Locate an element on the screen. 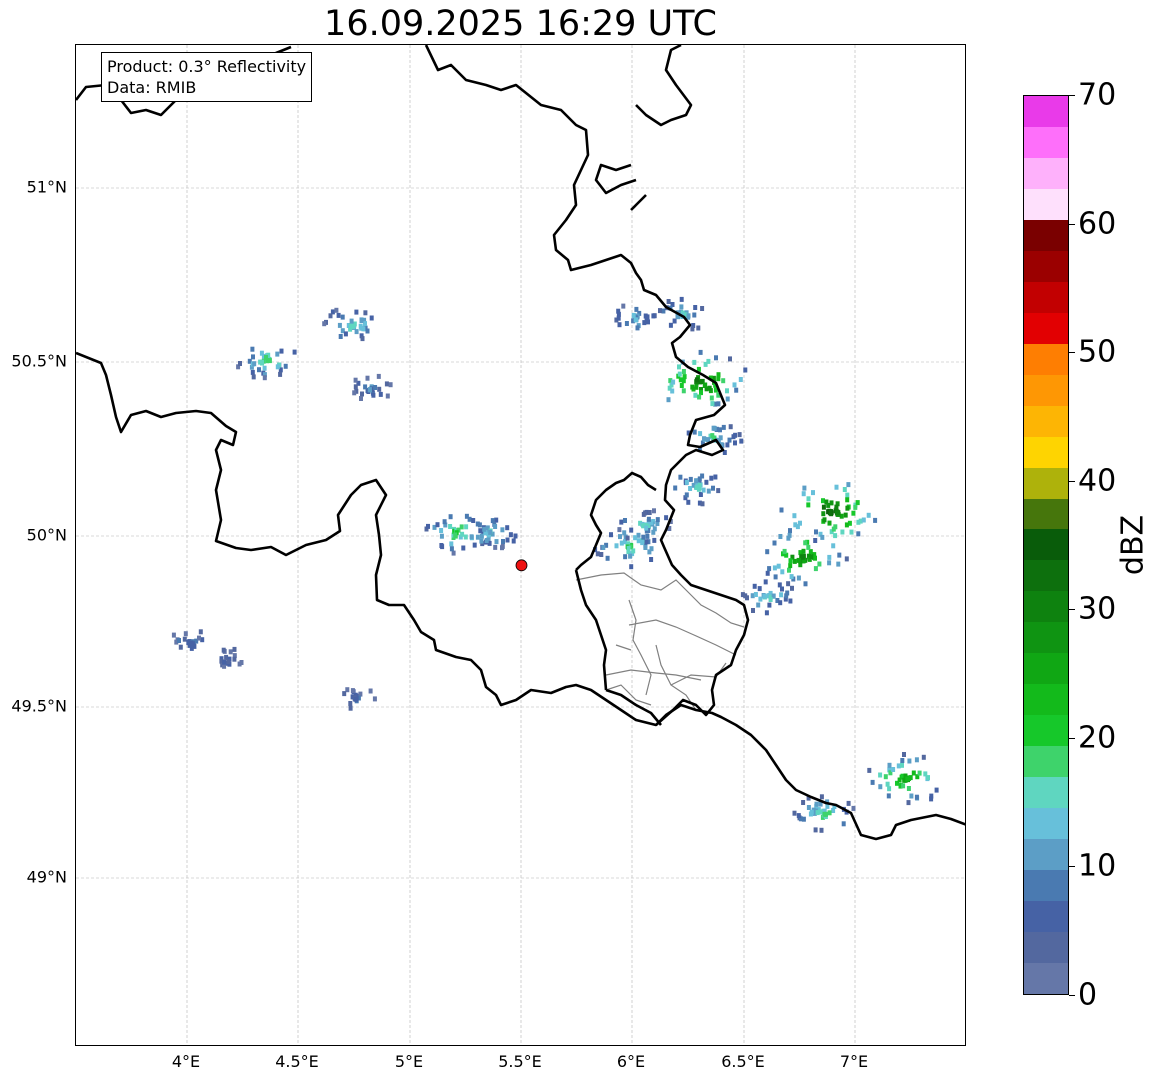 This screenshot has height=1081, width=1157. lat-label-49: 49°N is located at coordinates (46, 877).